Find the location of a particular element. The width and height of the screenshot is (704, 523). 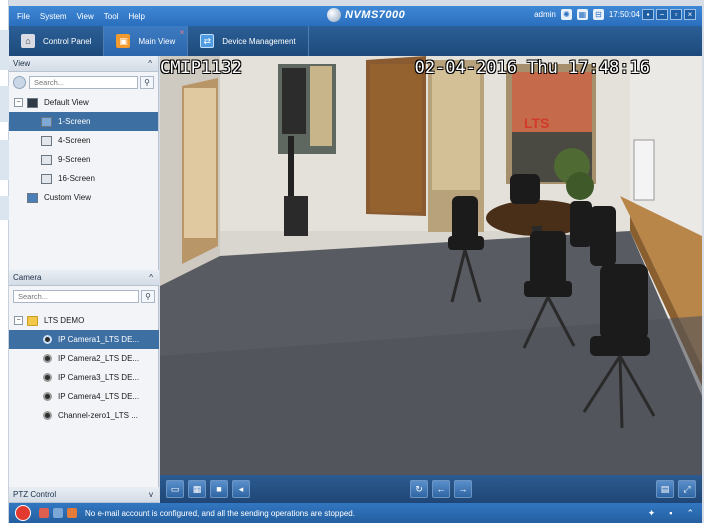

menu-file: File is located at coordinates (23, 16).